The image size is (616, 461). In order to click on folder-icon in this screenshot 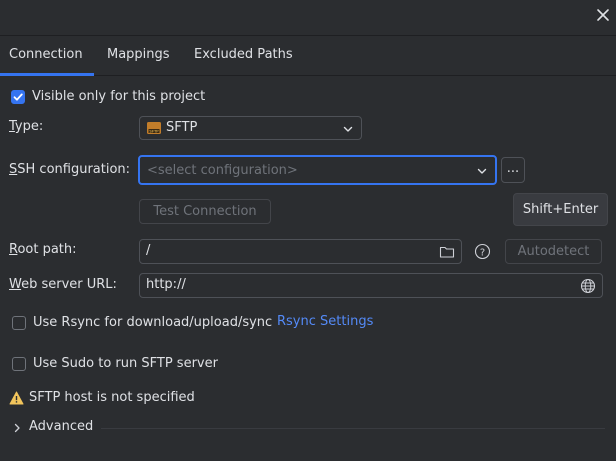, I will do `click(447, 252)`.